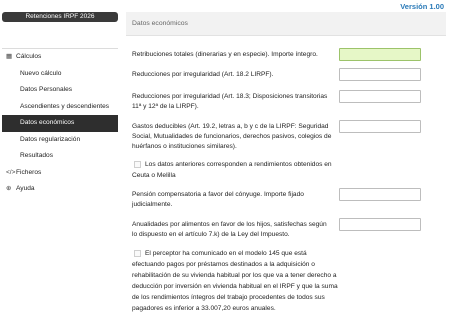  Describe the element at coordinates (60, 17) in the screenshot. I see `app-title: Retenciones IRPF 2026` at that location.